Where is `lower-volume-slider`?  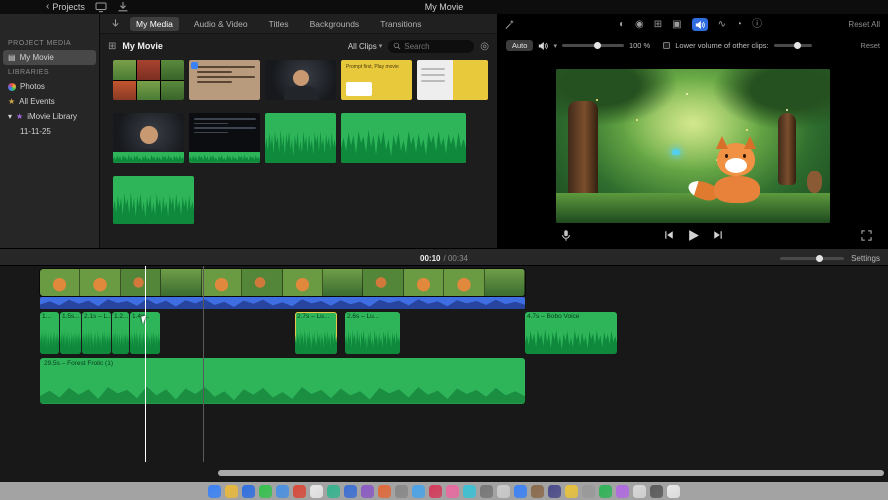 lower-volume-slider is located at coordinates (792, 45).